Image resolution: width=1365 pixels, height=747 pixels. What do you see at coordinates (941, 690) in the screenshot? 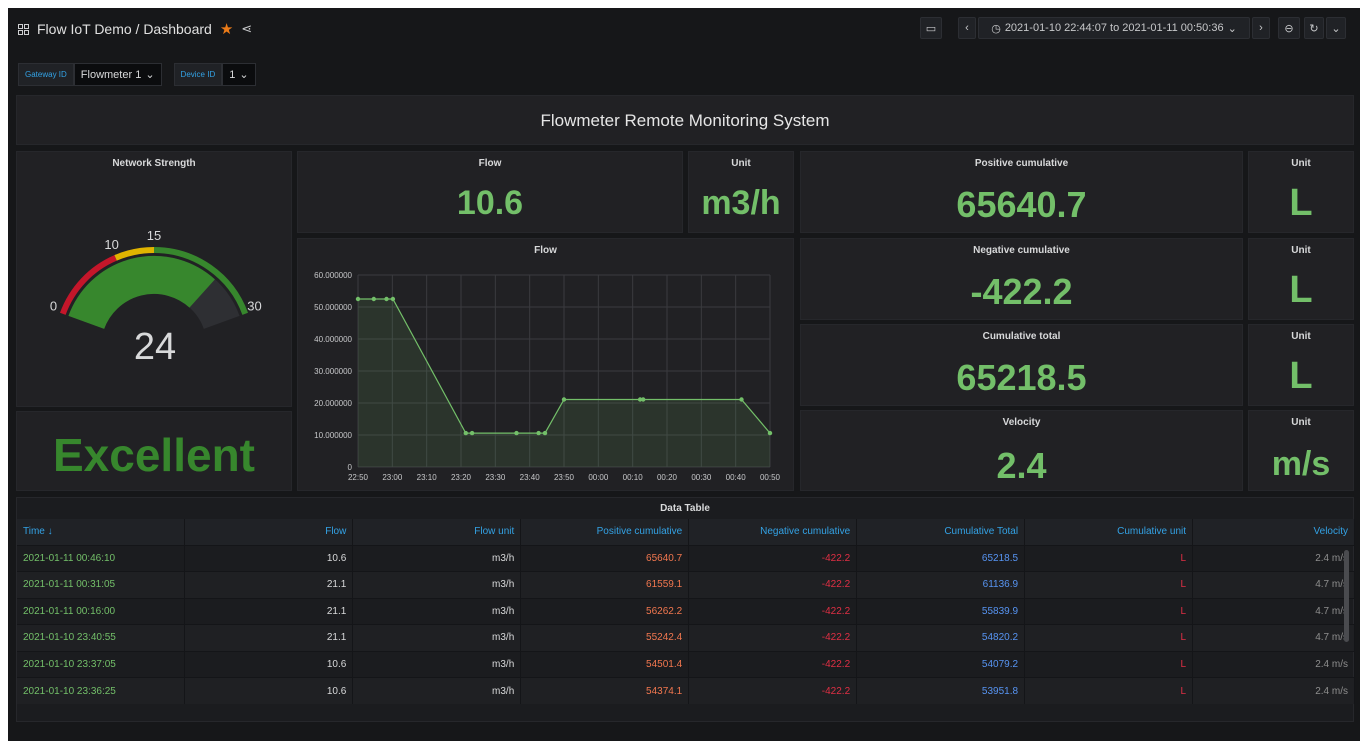
I see `cell-cumulative-total: 53951.8` at bounding box center [941, 690].